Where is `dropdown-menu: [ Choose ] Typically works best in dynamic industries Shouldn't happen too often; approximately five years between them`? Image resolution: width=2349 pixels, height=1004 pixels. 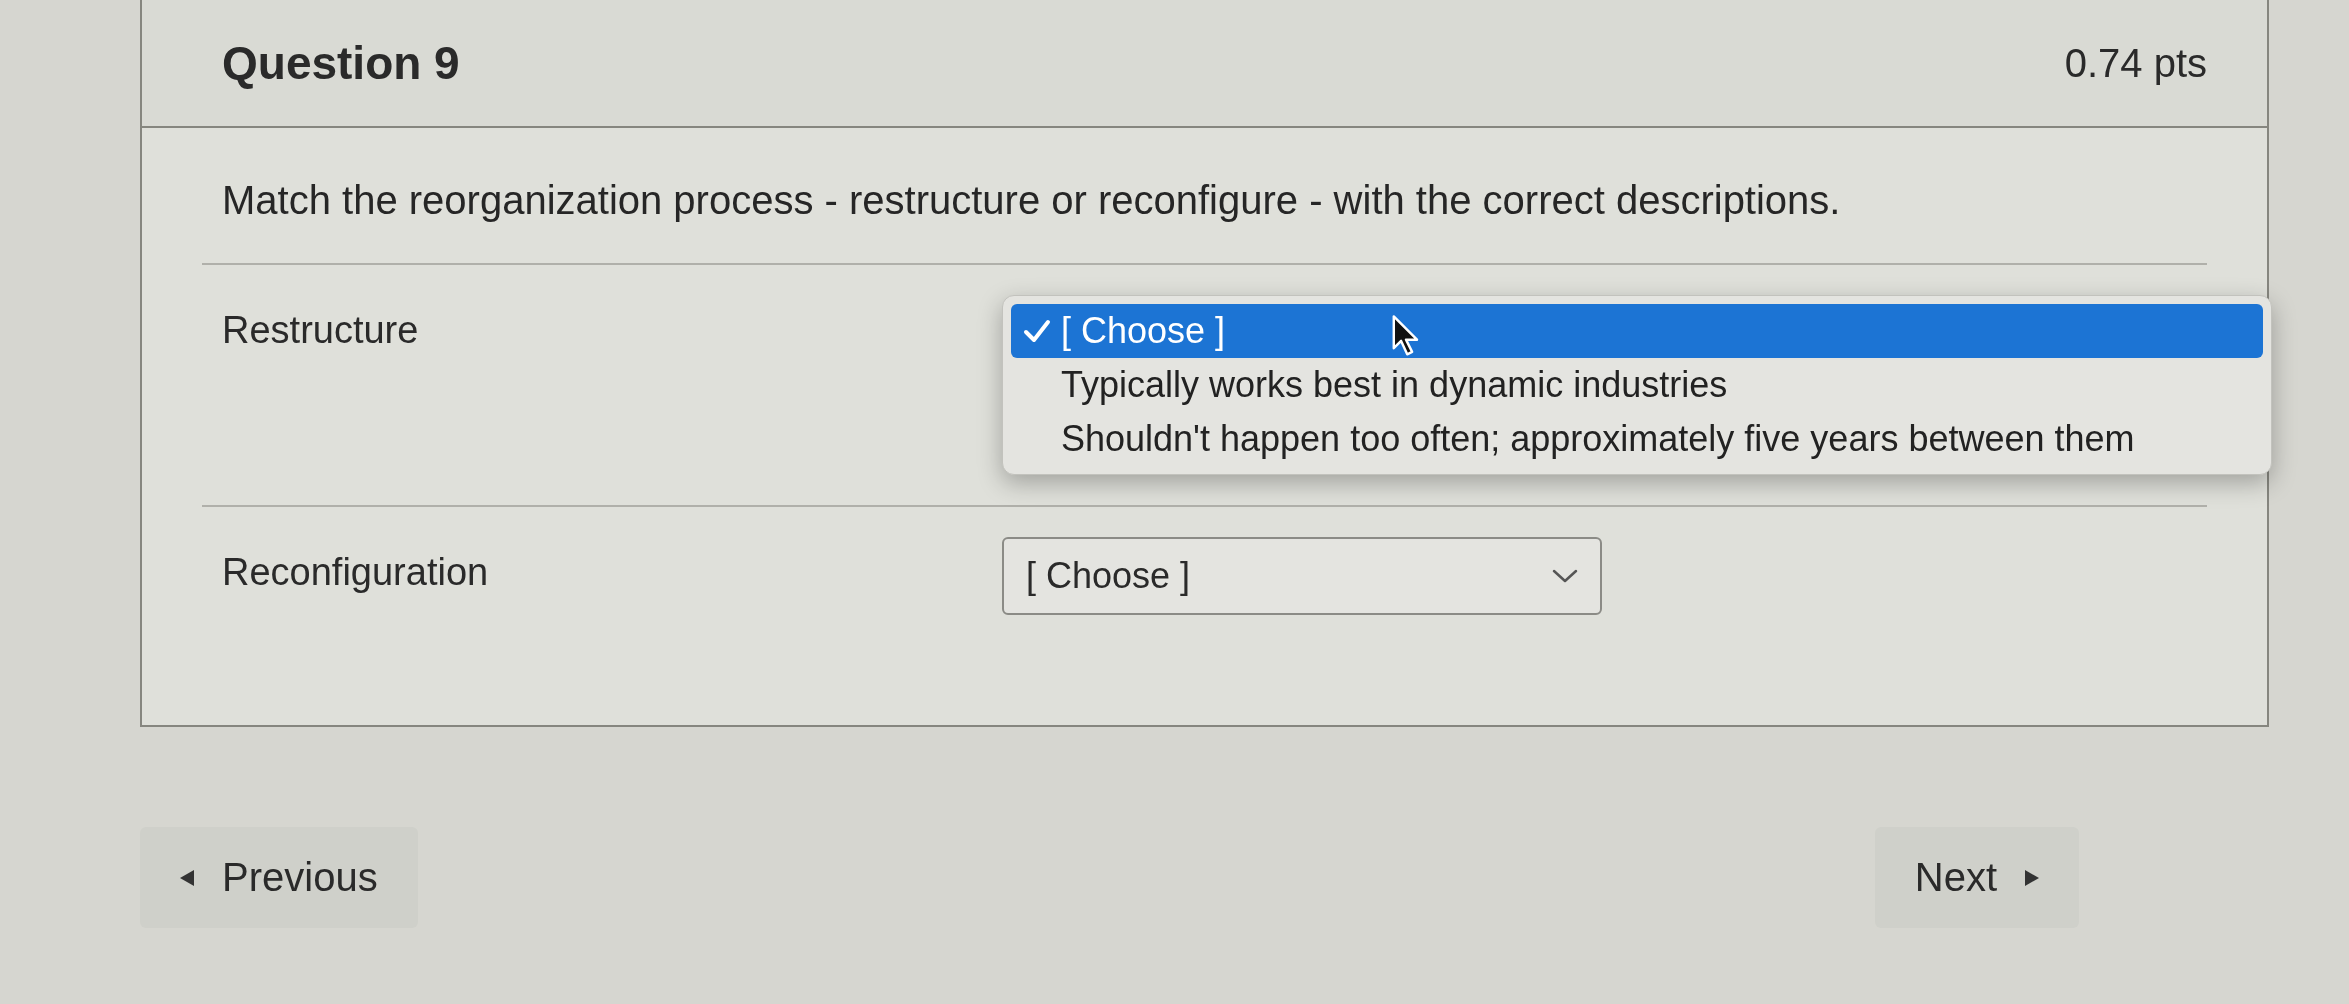
dropdown-menu: [ Choose ] Typically works best in dynamic industries Shouldn't happen too often; approximately five years between them is located at coordinates (1637, 385).